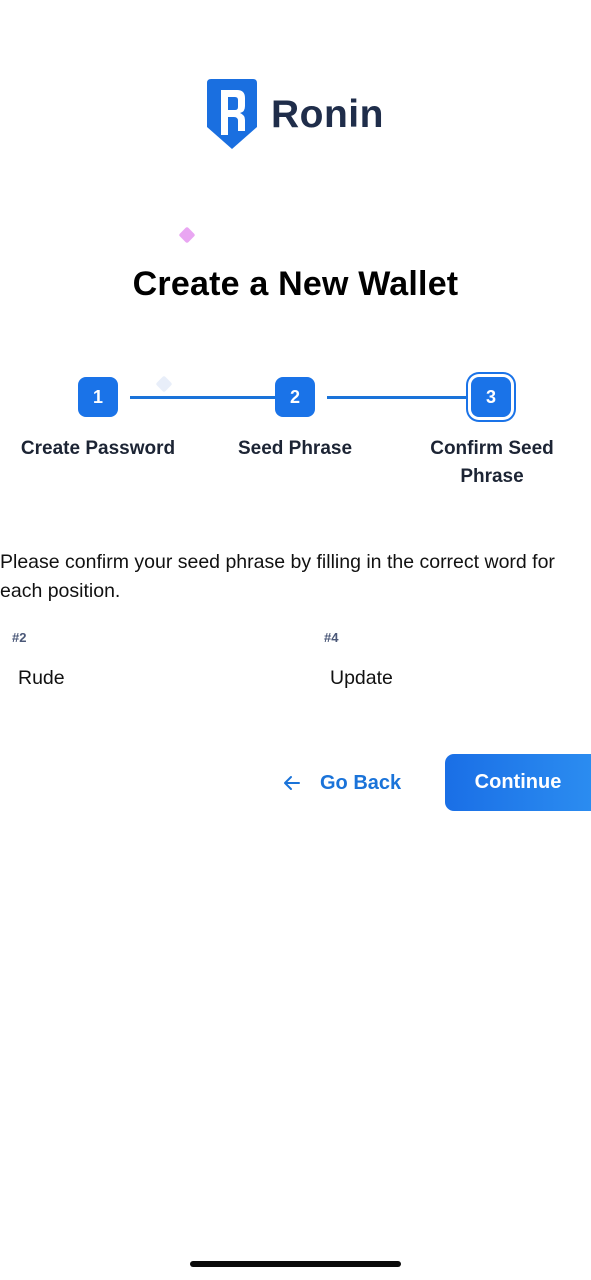 The width and height of the screenshot is (591, 1280). I want to click on page-title: Create a New Wallet, so click(295, 284).